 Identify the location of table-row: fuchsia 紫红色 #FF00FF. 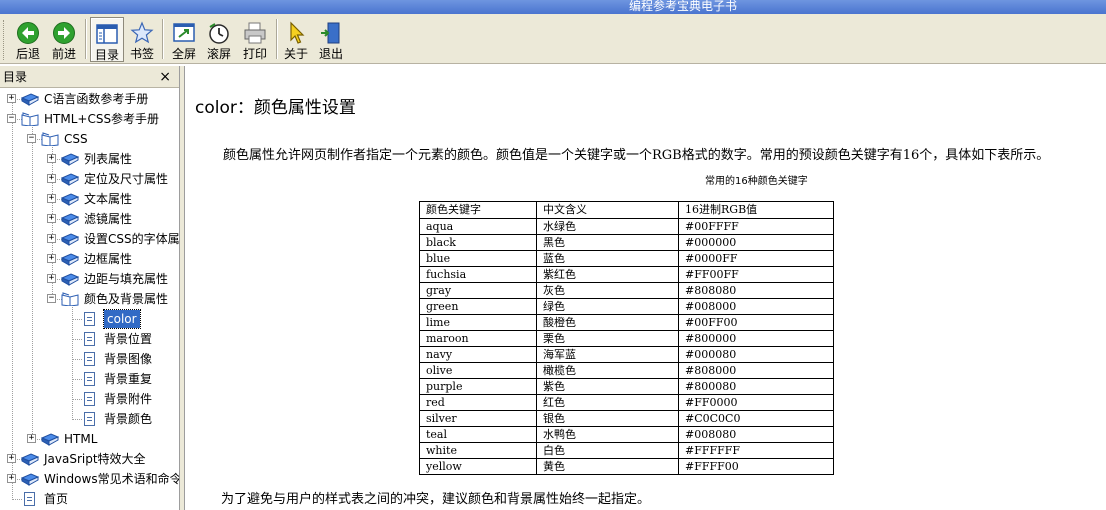
(626, 274).